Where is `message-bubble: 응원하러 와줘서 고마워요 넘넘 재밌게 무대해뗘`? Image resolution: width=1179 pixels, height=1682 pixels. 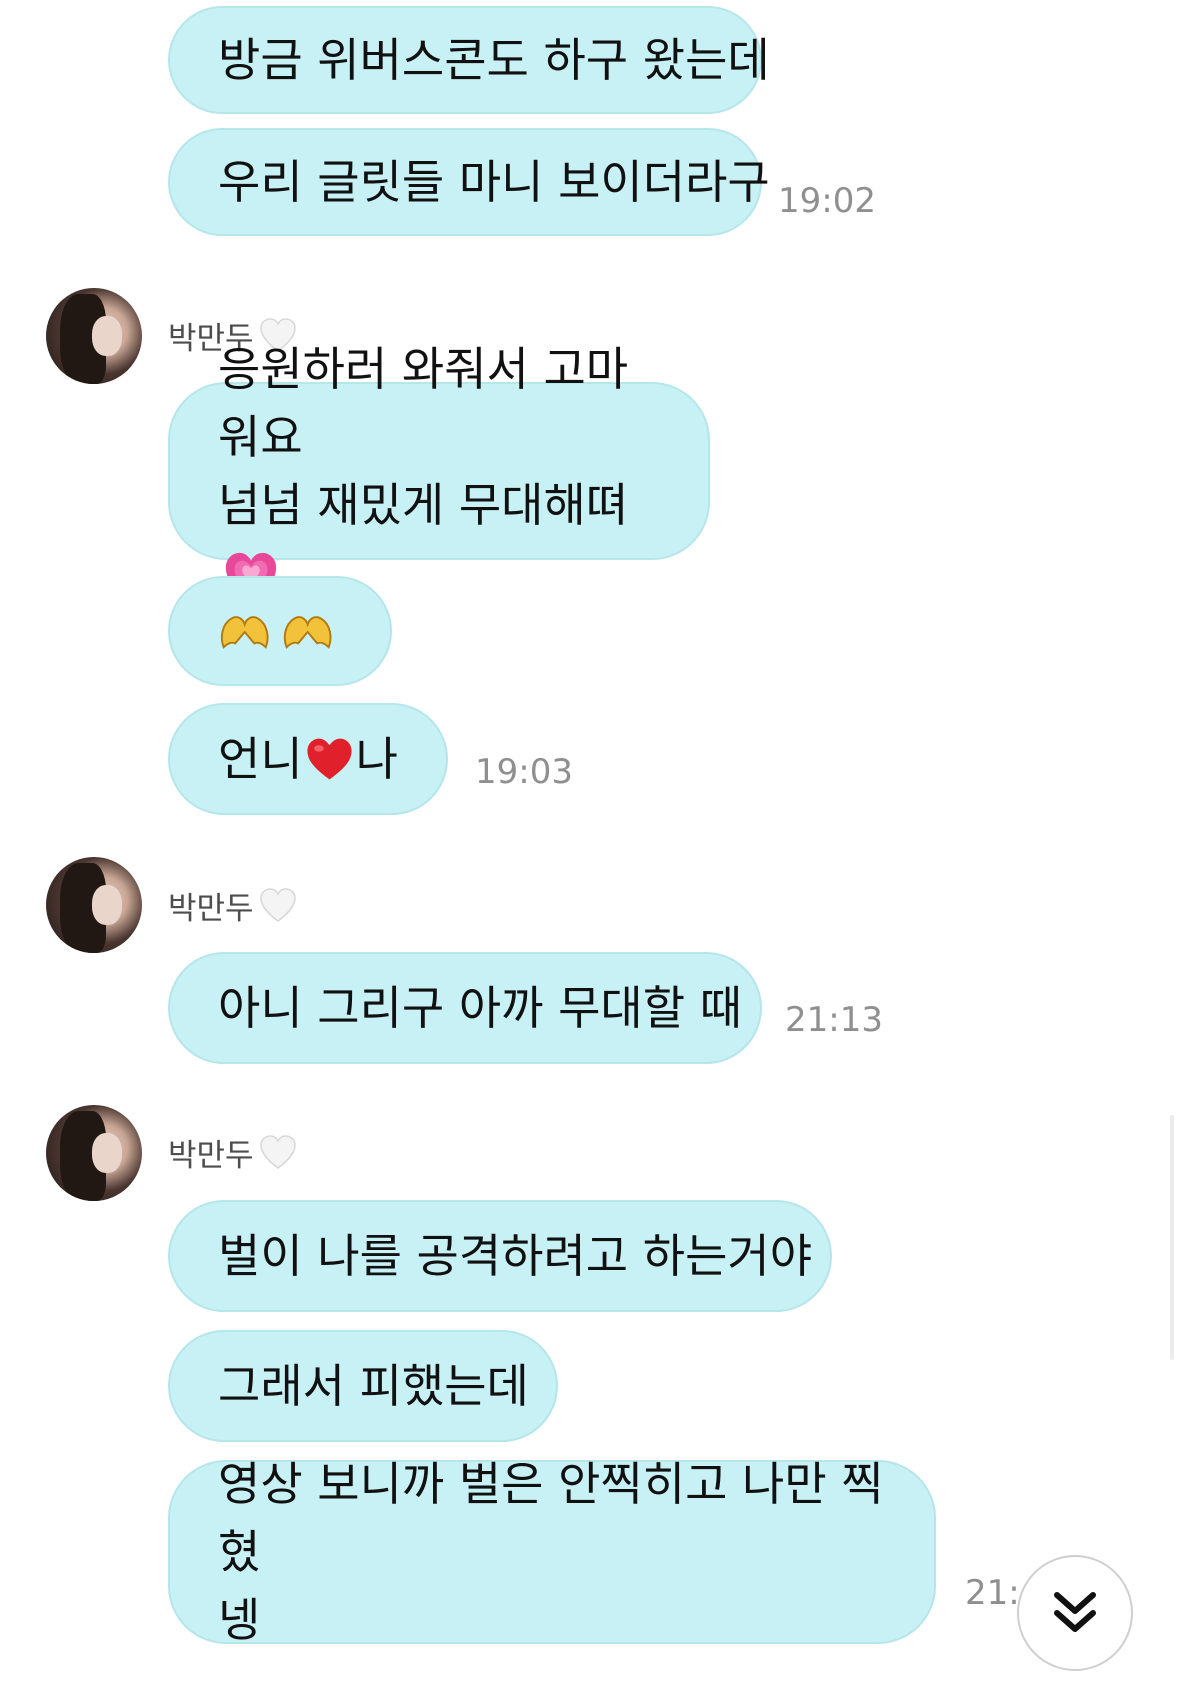 message-bubble: 응원하러 와줘서 고마워요 넘넘 재밌게 무대해뗘 is located at coordinates (439, 471).